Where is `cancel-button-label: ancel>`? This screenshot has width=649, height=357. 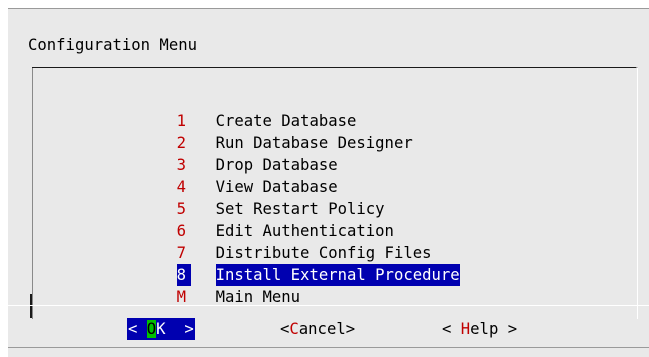 cancel-button-label: ancel> is located at coordinates (327, 329).